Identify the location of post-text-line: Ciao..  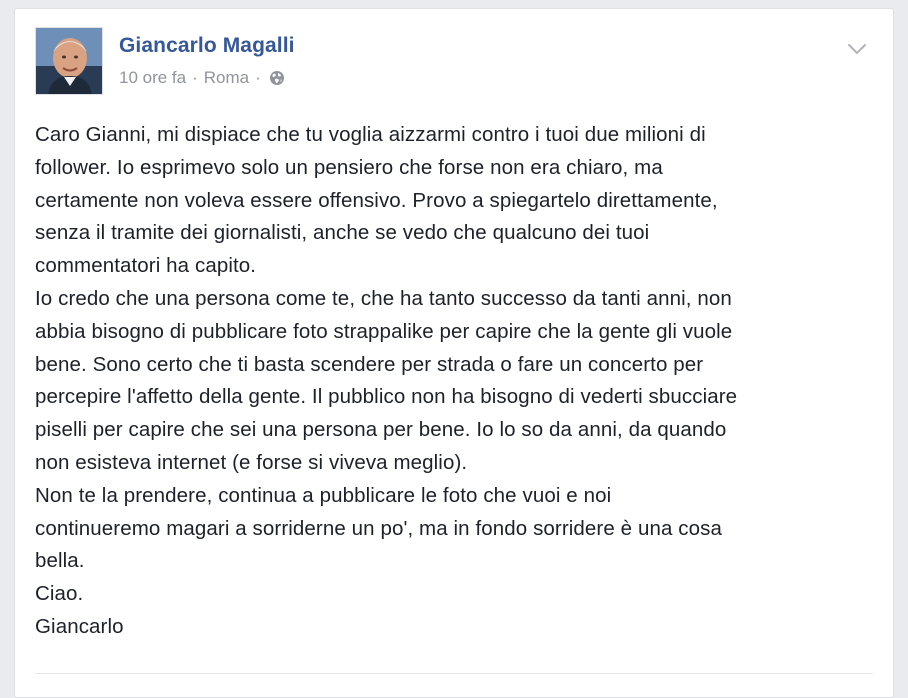
(59, 594).